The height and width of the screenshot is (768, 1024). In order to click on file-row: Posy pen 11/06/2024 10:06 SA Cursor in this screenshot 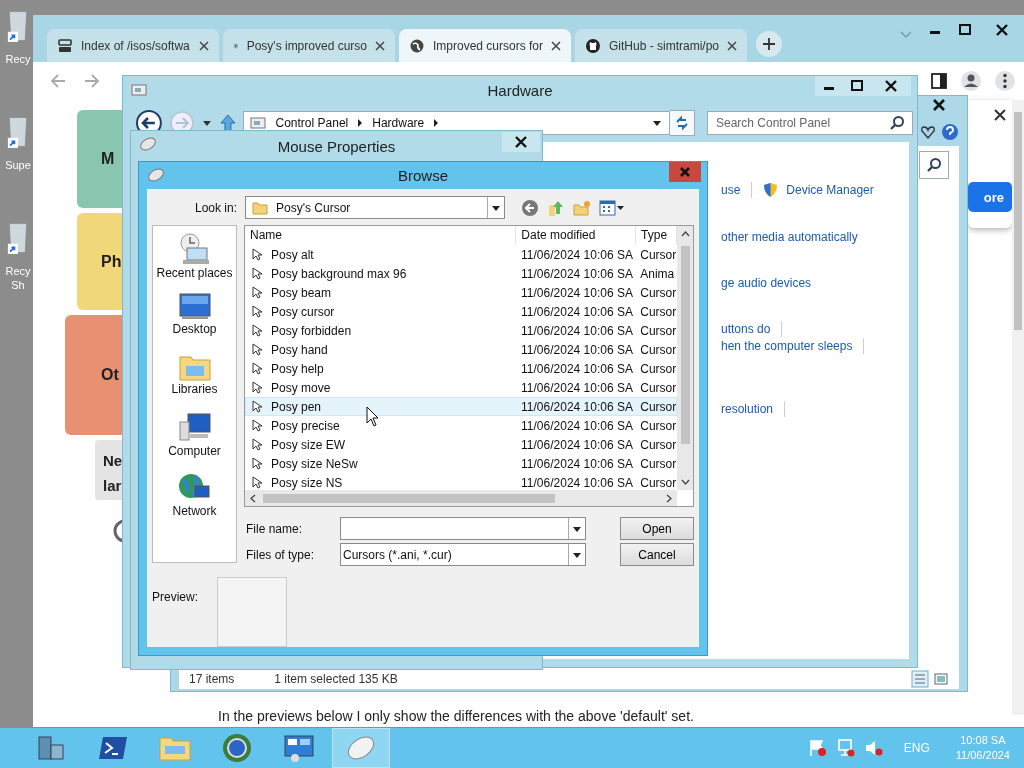, I will do `click(461, 406)`.